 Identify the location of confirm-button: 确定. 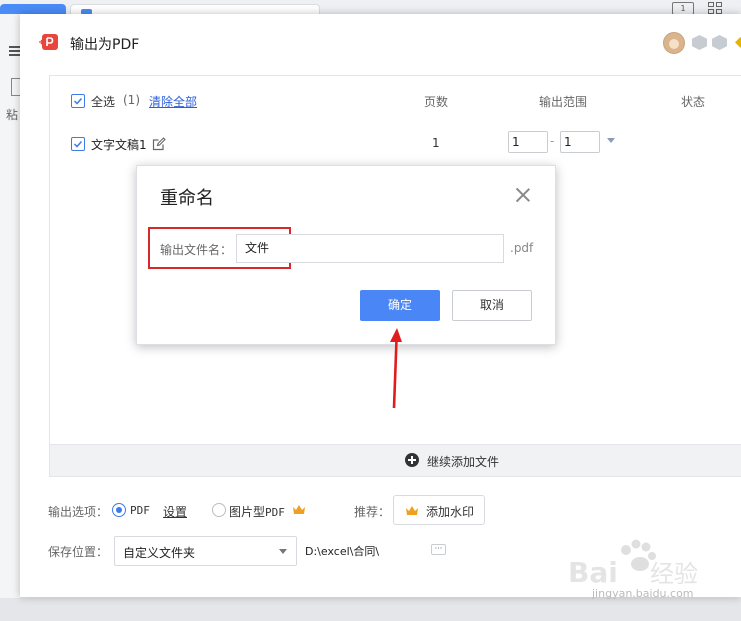
(400, 305).